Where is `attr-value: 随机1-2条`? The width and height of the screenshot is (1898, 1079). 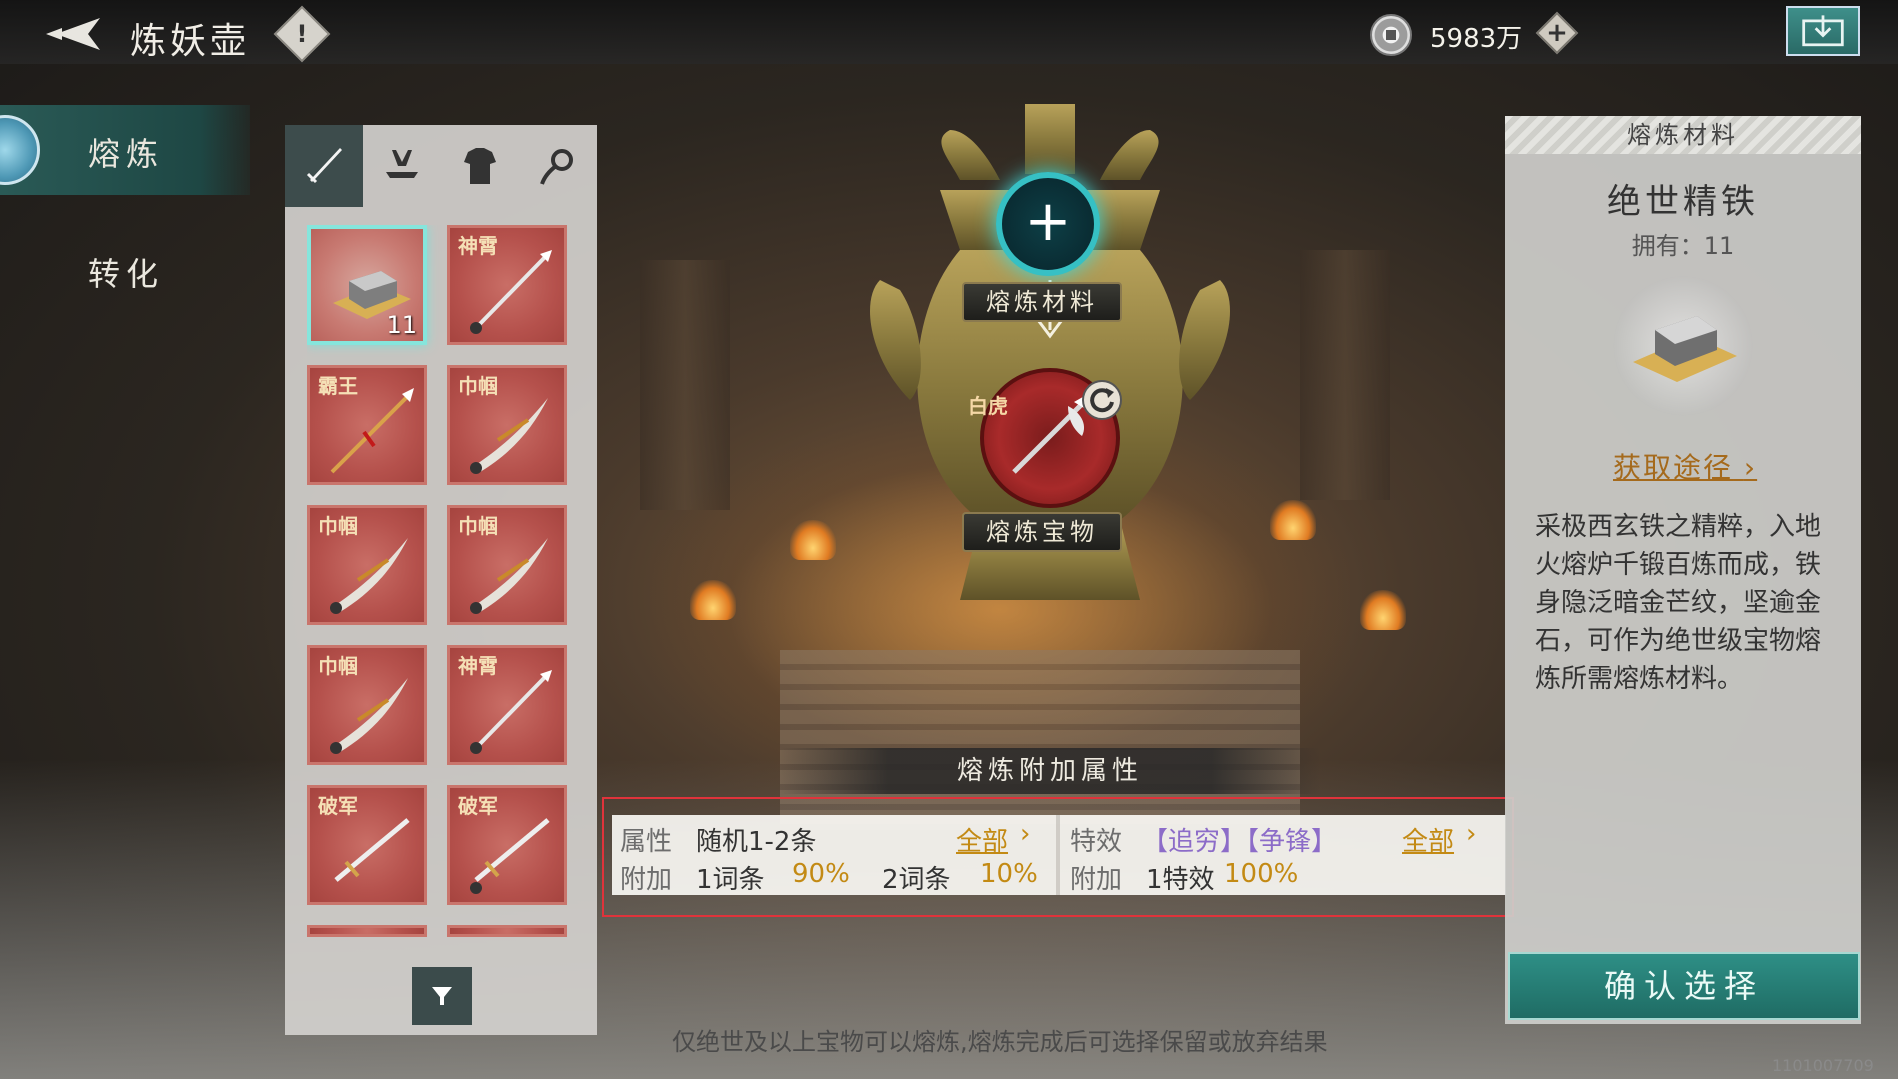 attr-value: 随机1-2条 is located at coordinates (756, 842).